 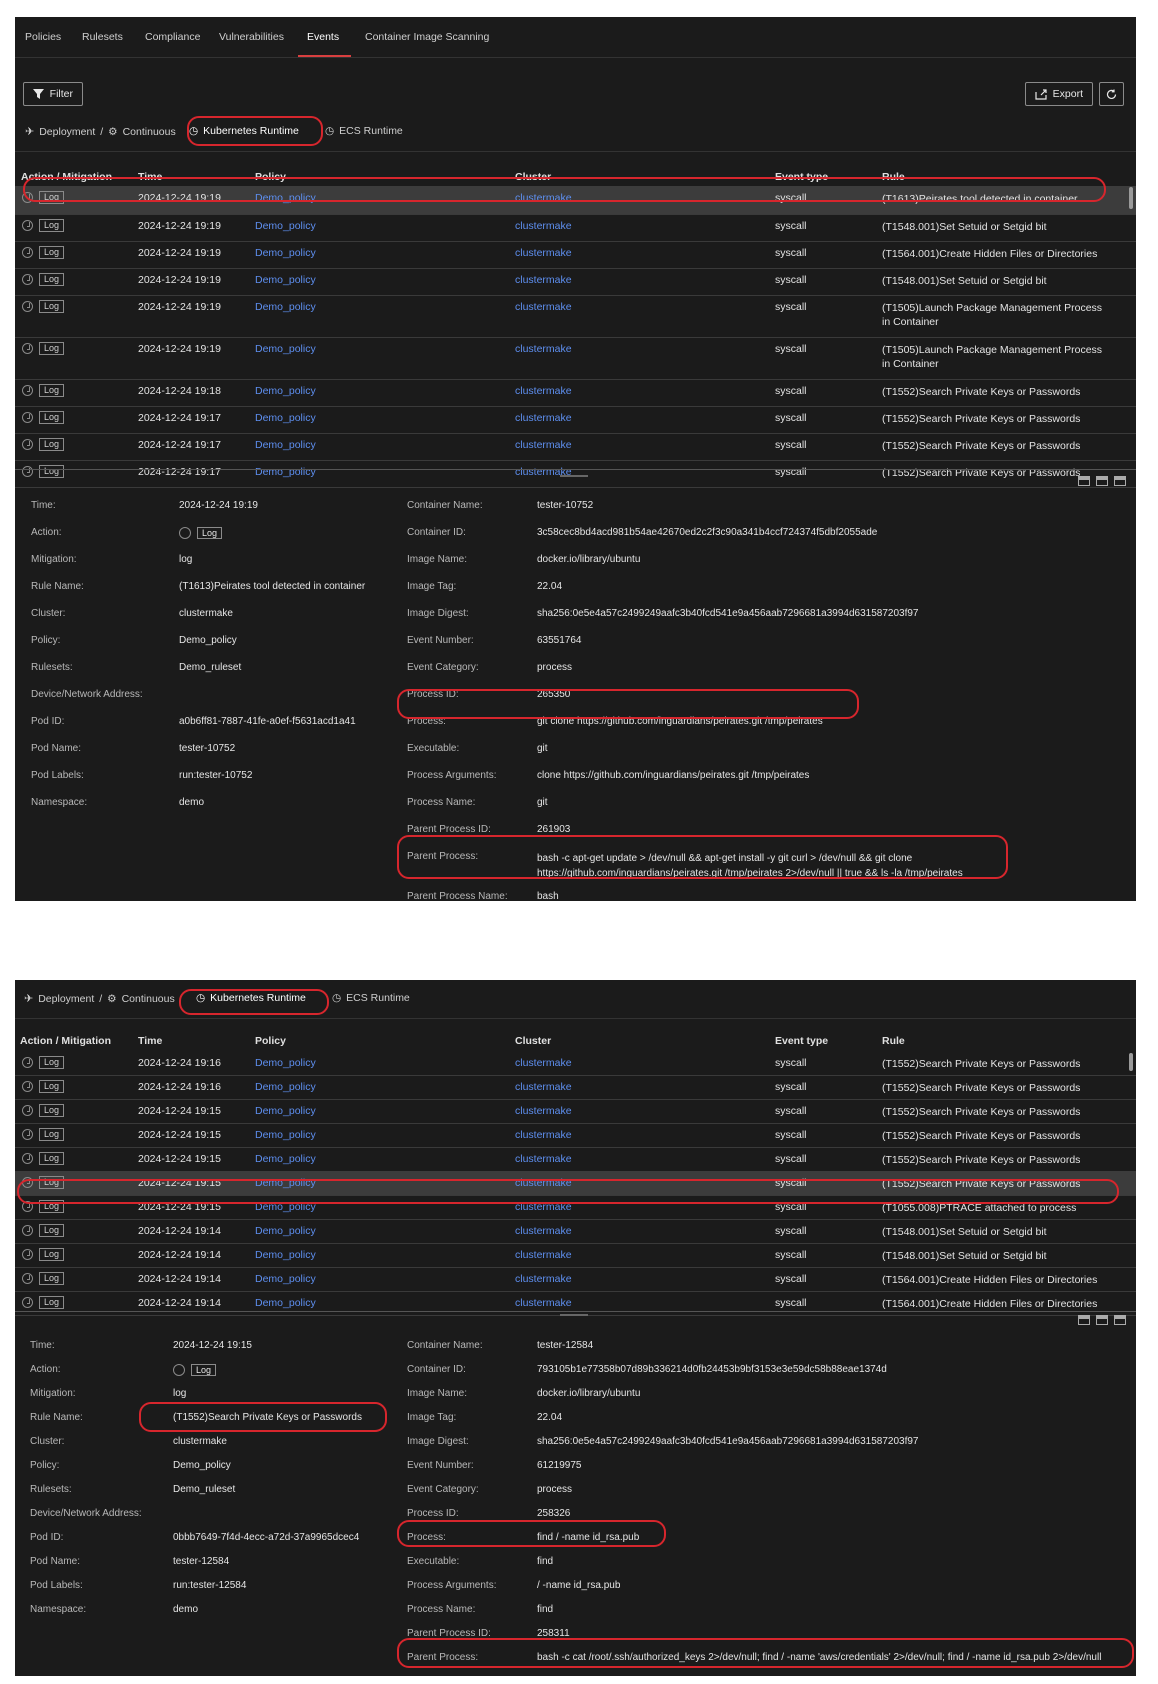 What do you see at coordinates (251, 37) in the screenshot?
I see `tab-vulnerabilities: Vulnerabilities` at bounding box center [251, 37].